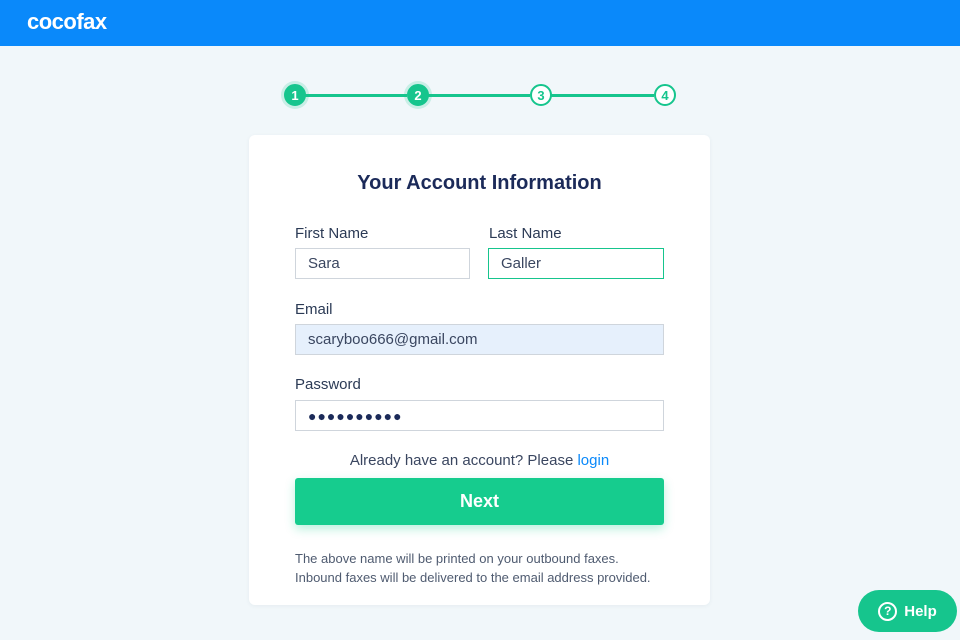  Describe the element at coordinates (665, 95) in the screenshot. I see `step-4-indicator: 4` at that location.